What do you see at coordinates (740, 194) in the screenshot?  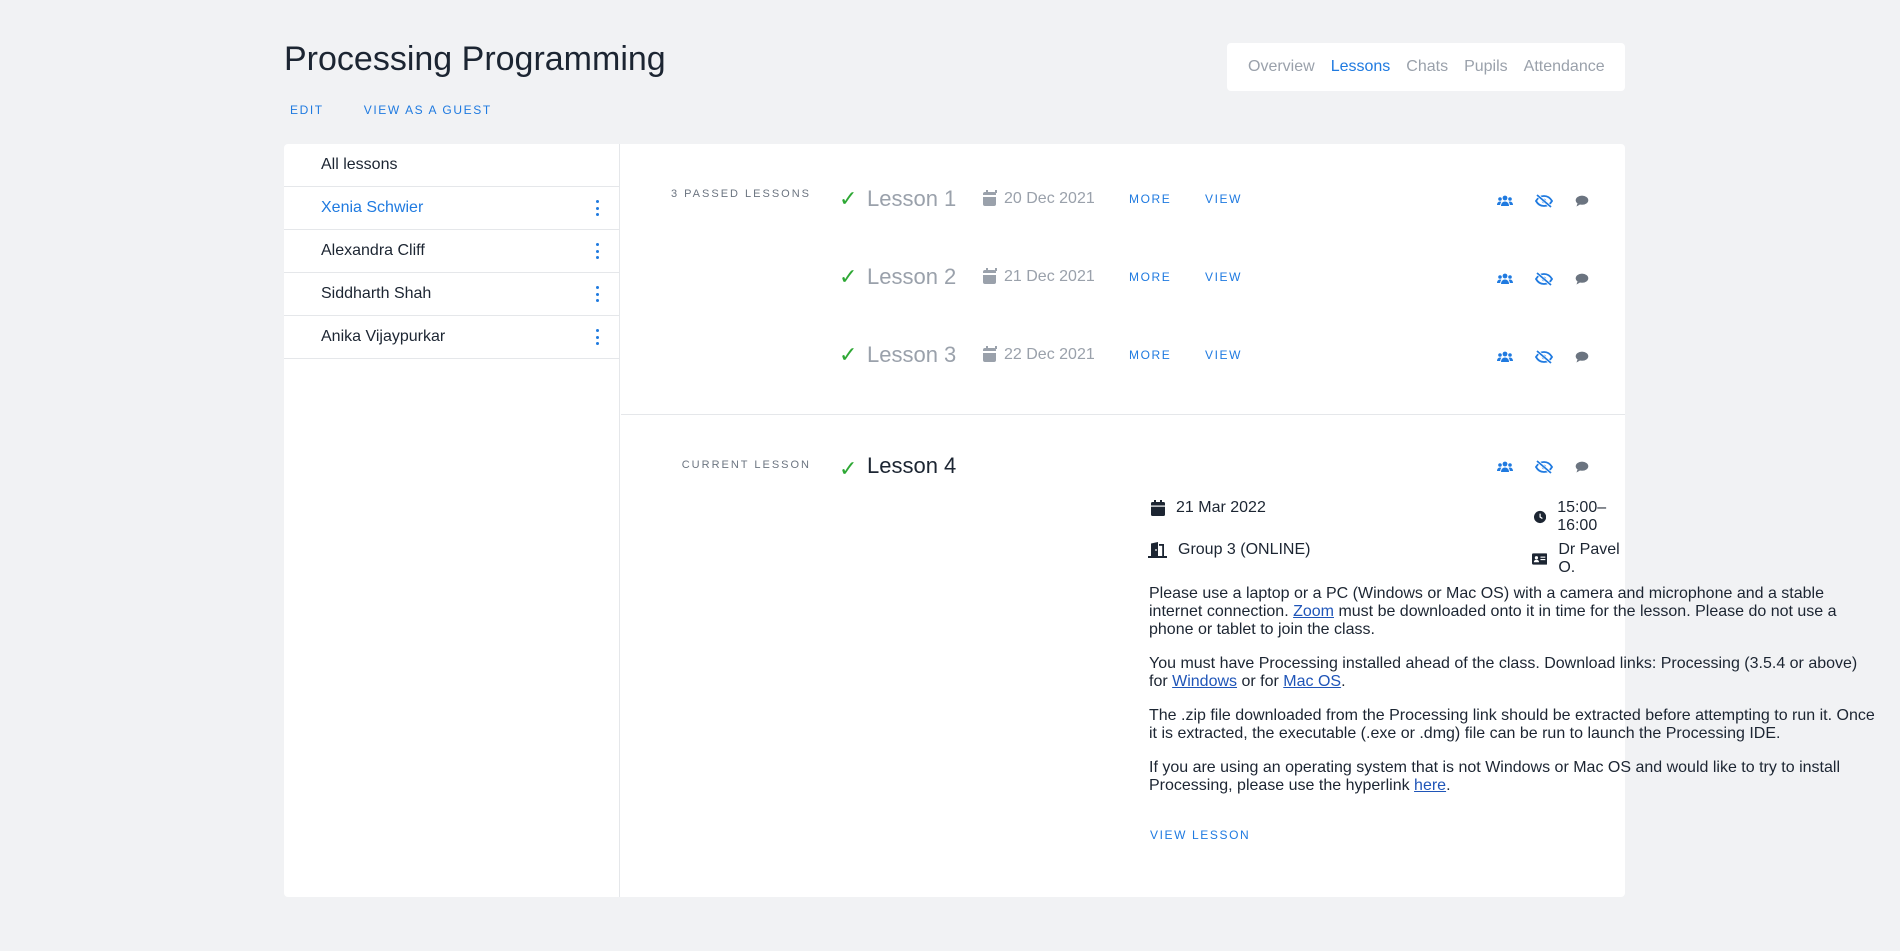 I see `passed-lessons-label: 3 PASSED LESSONS` at bounding box center [740, 194].